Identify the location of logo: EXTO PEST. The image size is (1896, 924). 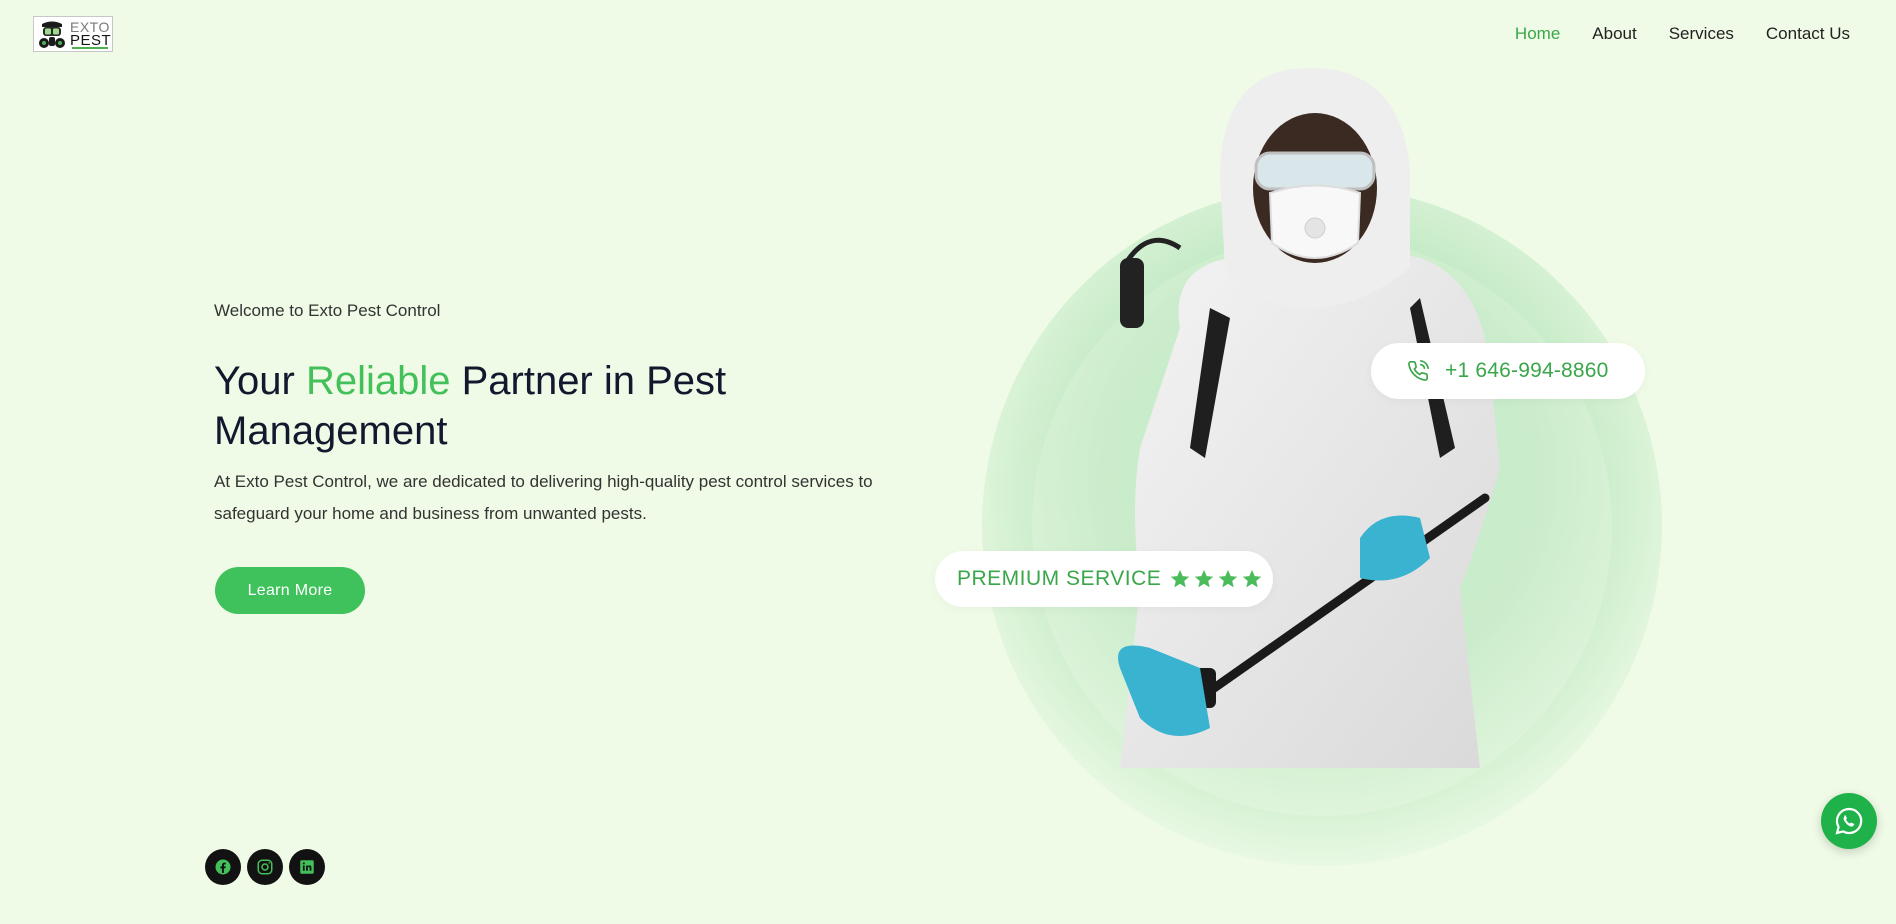
(73, 34).